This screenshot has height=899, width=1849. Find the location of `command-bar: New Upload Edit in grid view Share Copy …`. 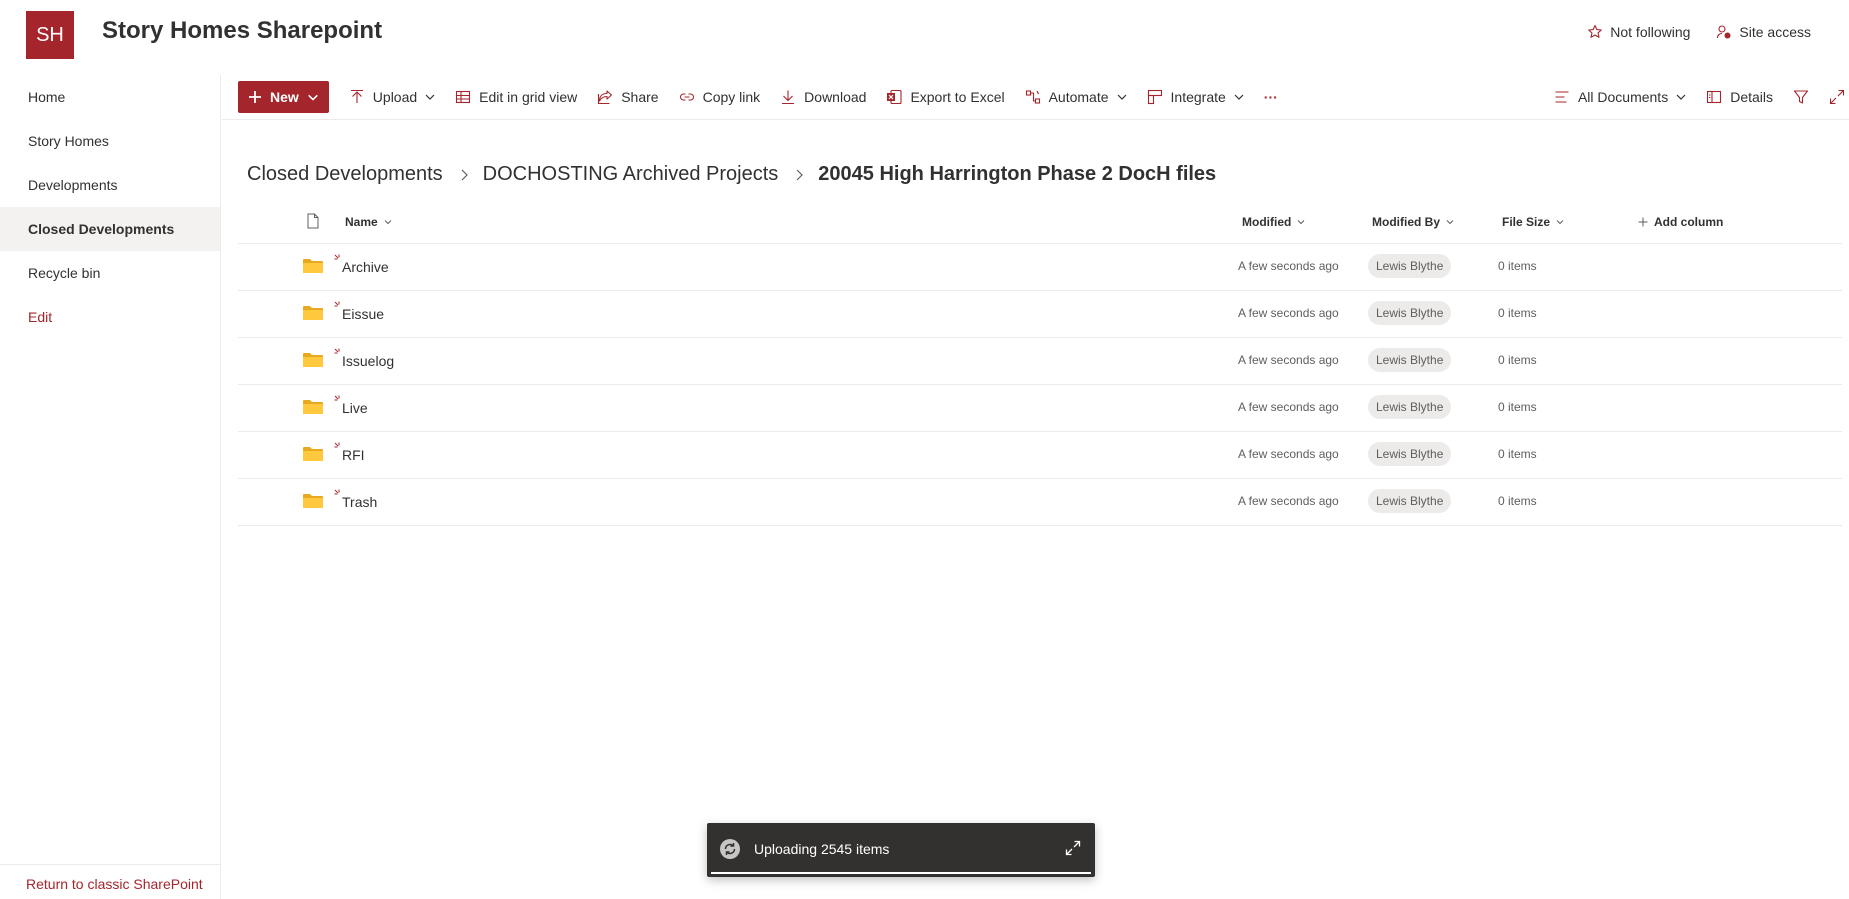

command-bar: New Upload Edit in grid view Share Copy … is located at coordinates (1035, 97).